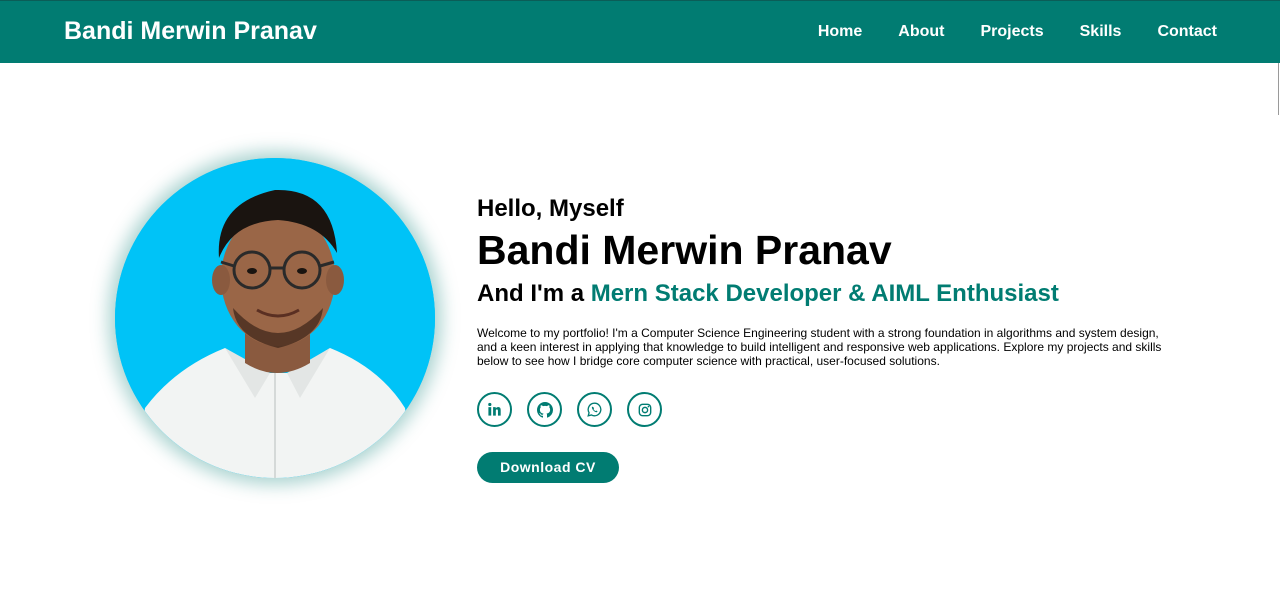 Image resolution: width=1280 pixels, height=607 pixels. I want to click on role-prefix: And I'm a, so click(534, 293).